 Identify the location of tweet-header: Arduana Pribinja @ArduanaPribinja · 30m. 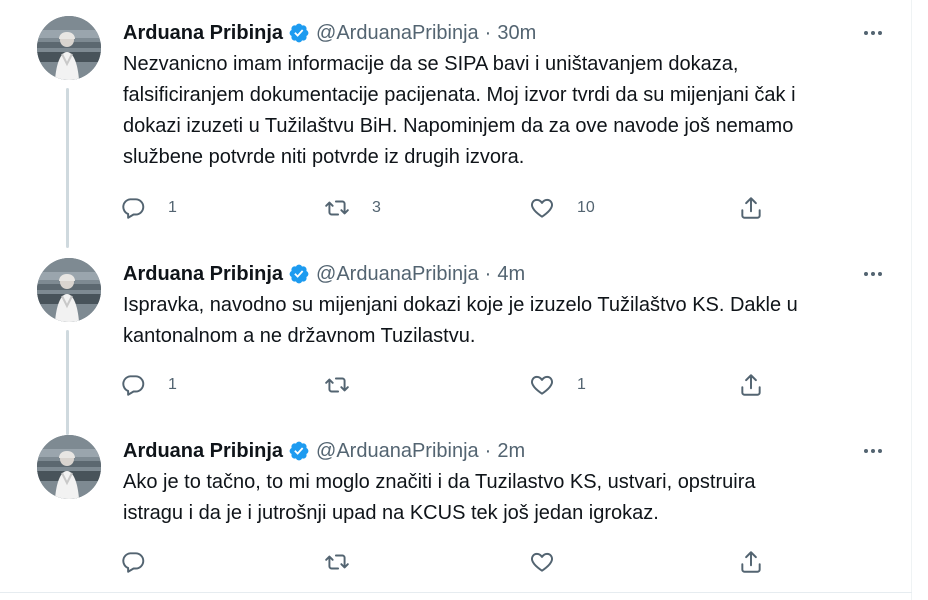
(503, 33).